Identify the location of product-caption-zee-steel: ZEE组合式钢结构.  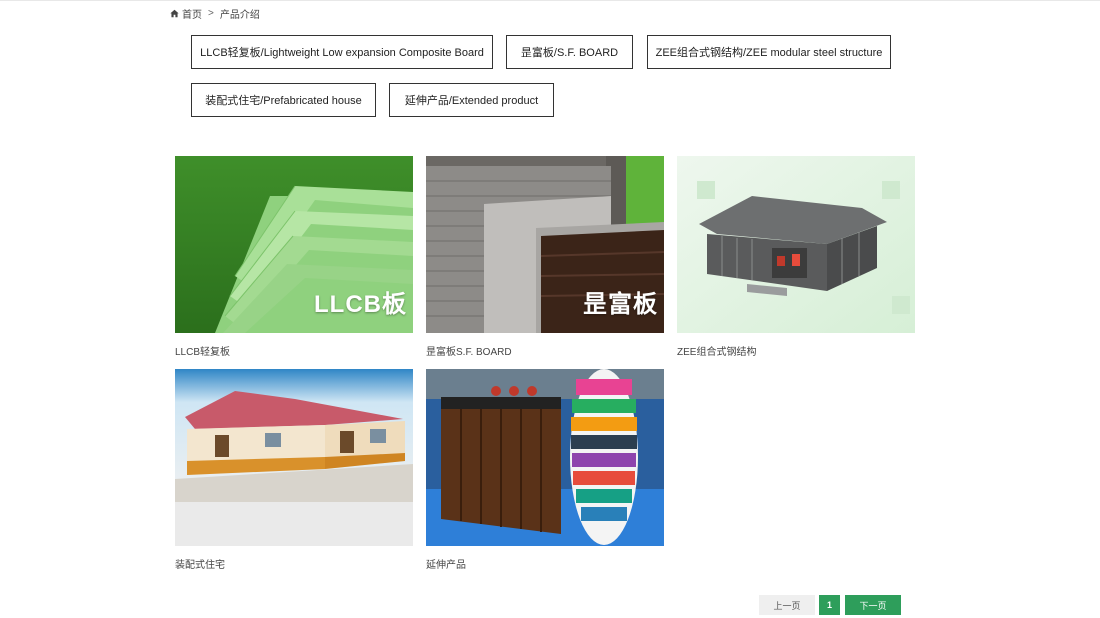
(716, 350).